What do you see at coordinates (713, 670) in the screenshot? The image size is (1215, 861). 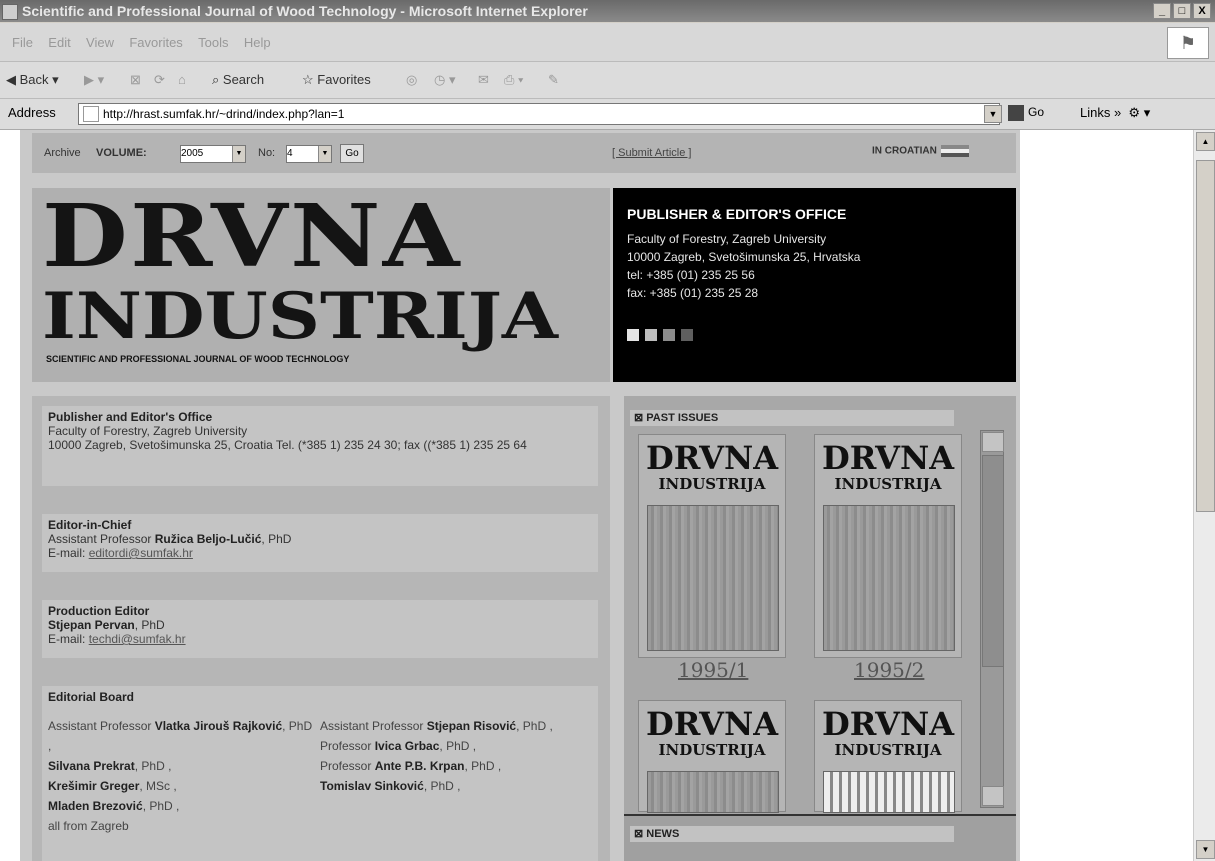 I see `issue-link: 1995/1` at bounding box center [713, 670].